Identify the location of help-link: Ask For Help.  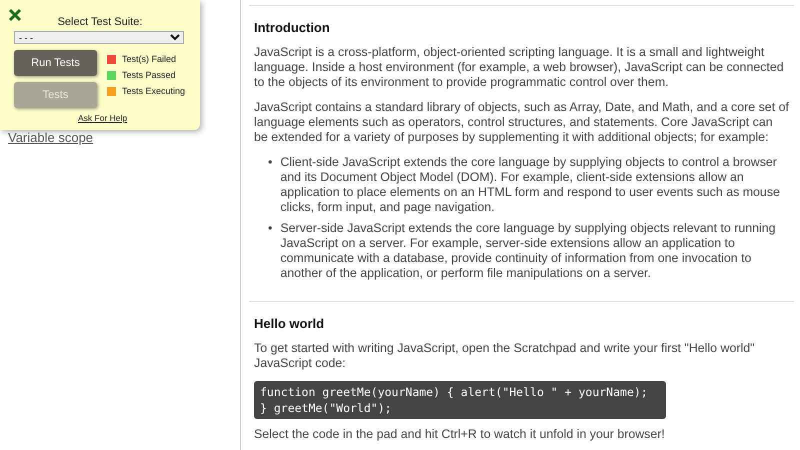
(132, 118).